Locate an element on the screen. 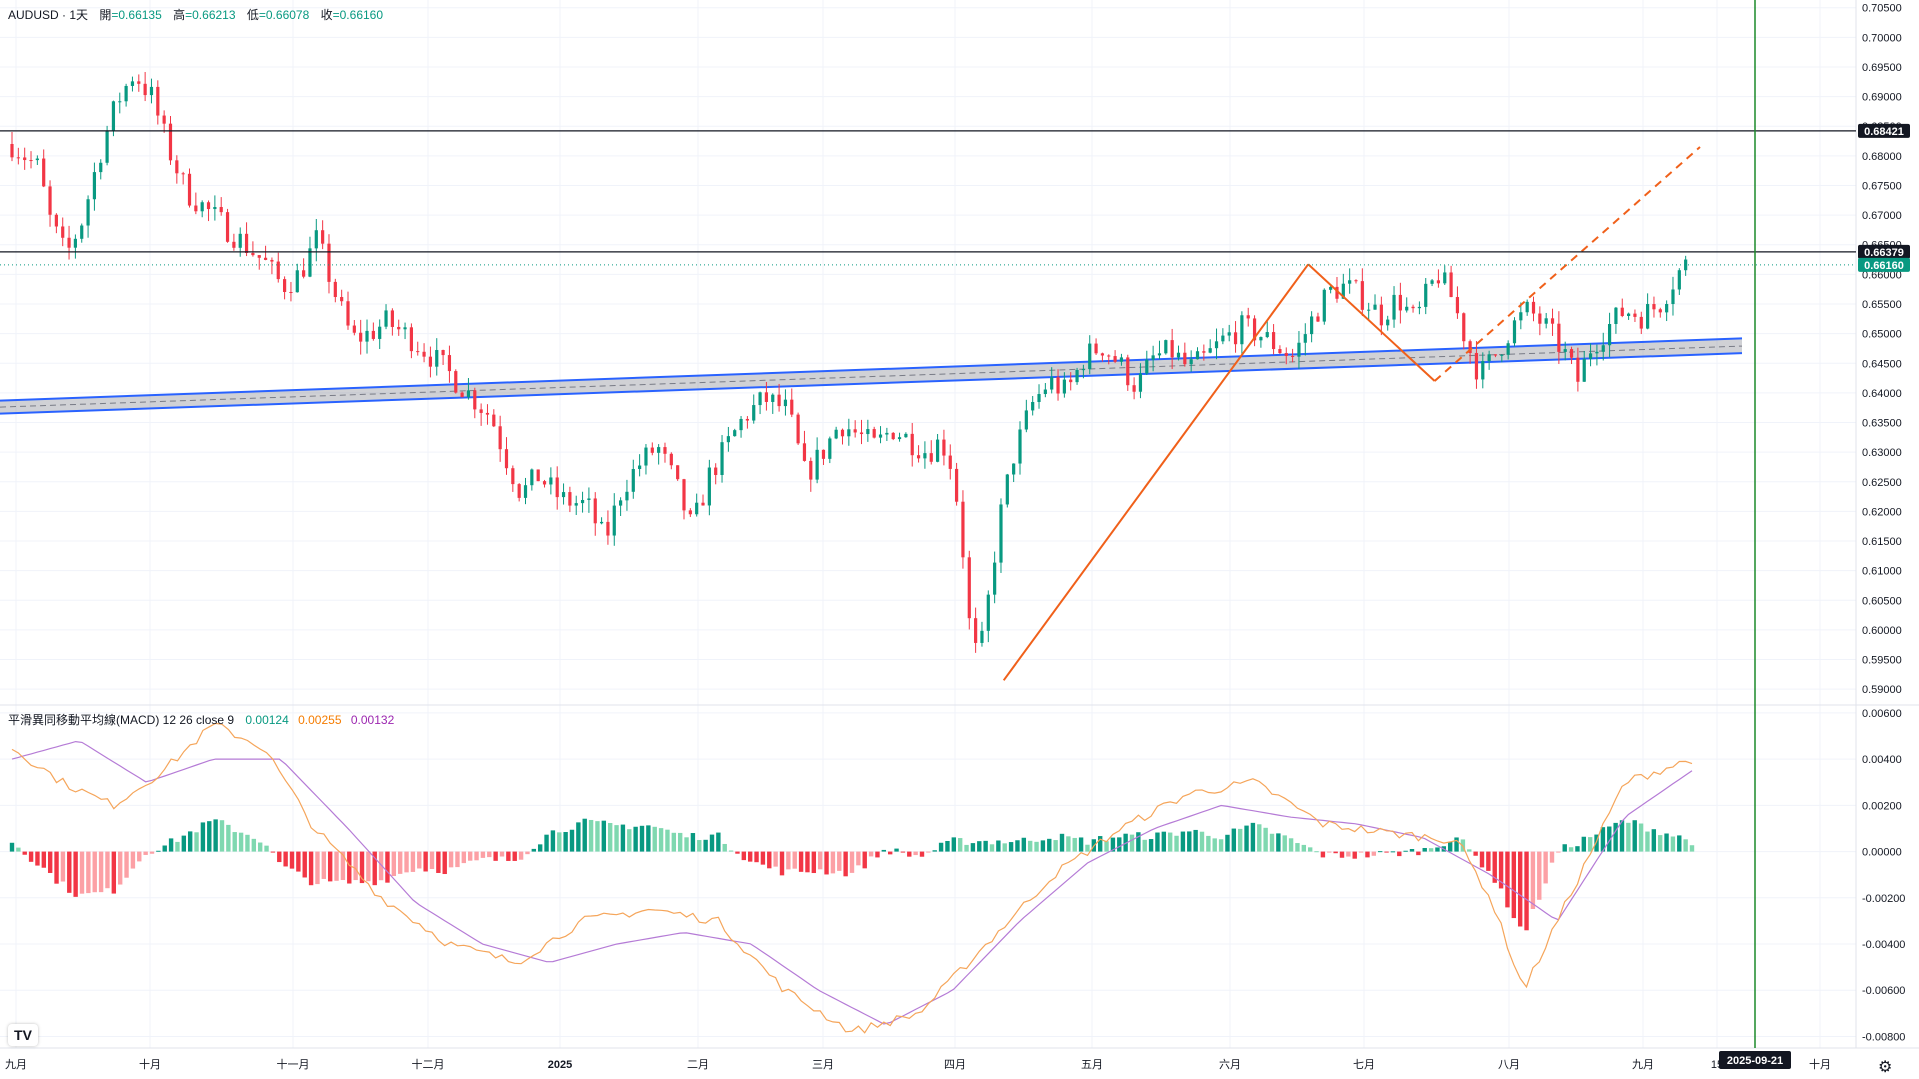 Image resolution: width=1919 pixels, height=1079 pixels. price-tick-label: 0.64000 is located at coordinates (1882, 394).